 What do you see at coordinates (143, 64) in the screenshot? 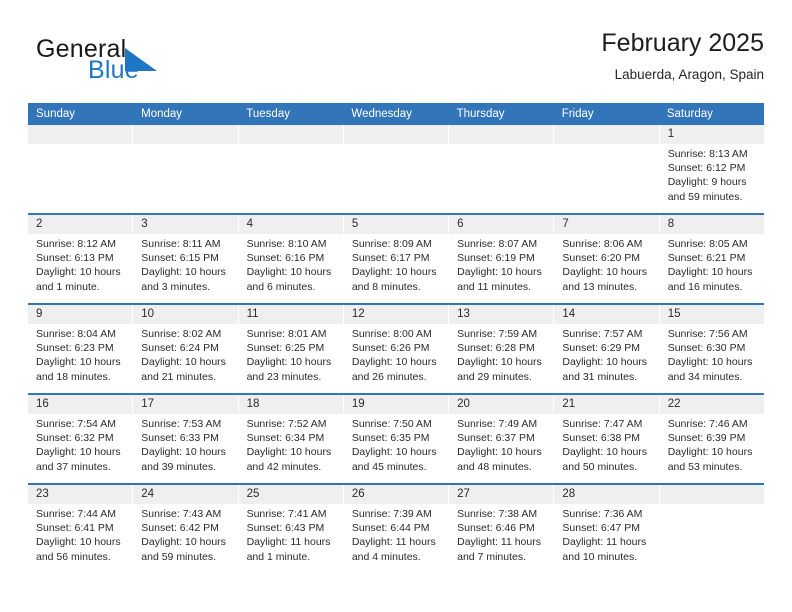
I see `brand-logo: General Blue` at bounding box center [143, 64].